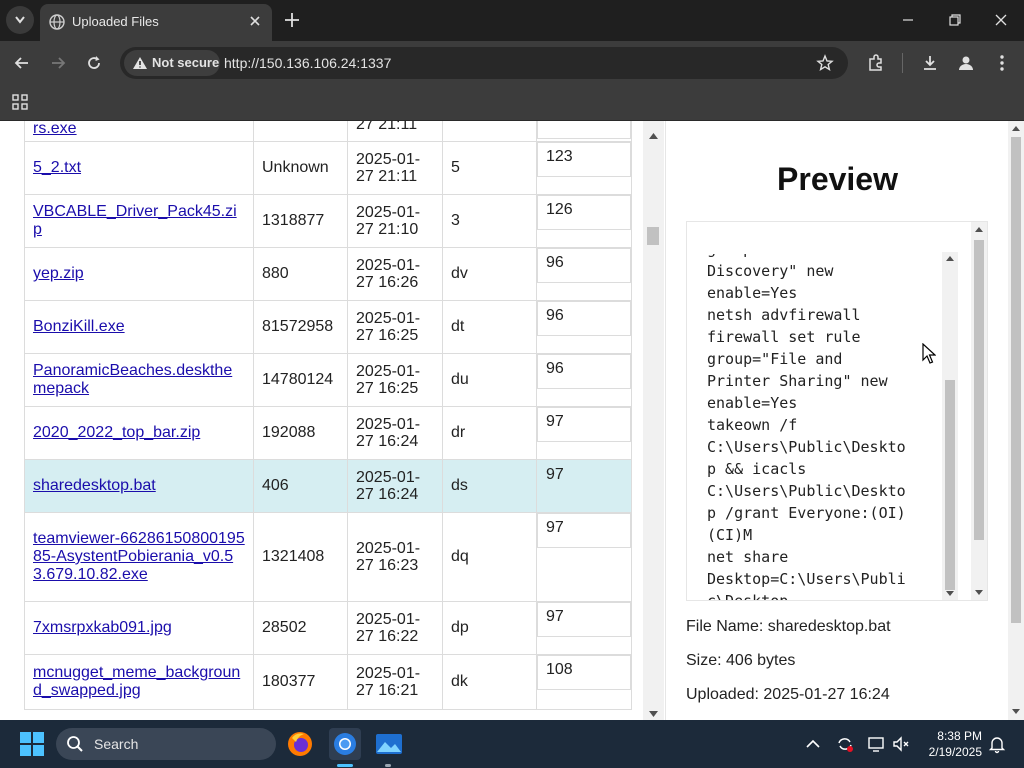 The width and height of the screenshot is (1024, 768). I want to click on search-icon, so click(75, 744).